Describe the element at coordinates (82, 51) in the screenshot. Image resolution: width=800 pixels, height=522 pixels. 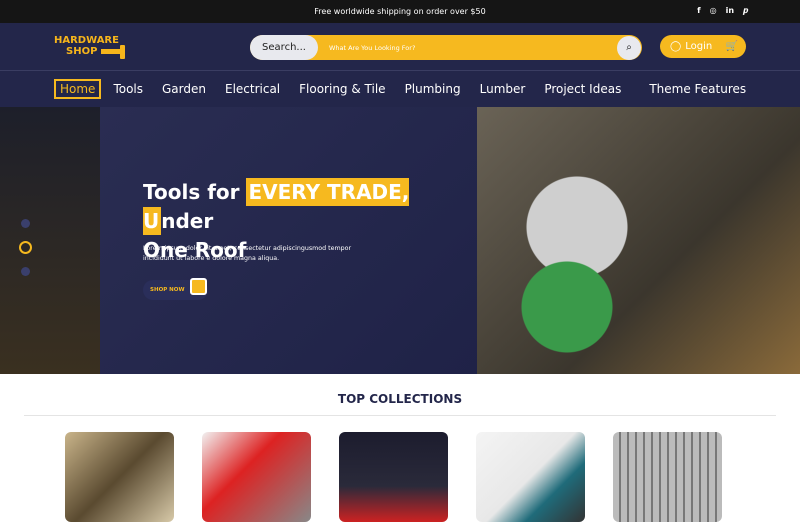
I see `logo-text-2: SHOP` at that location.